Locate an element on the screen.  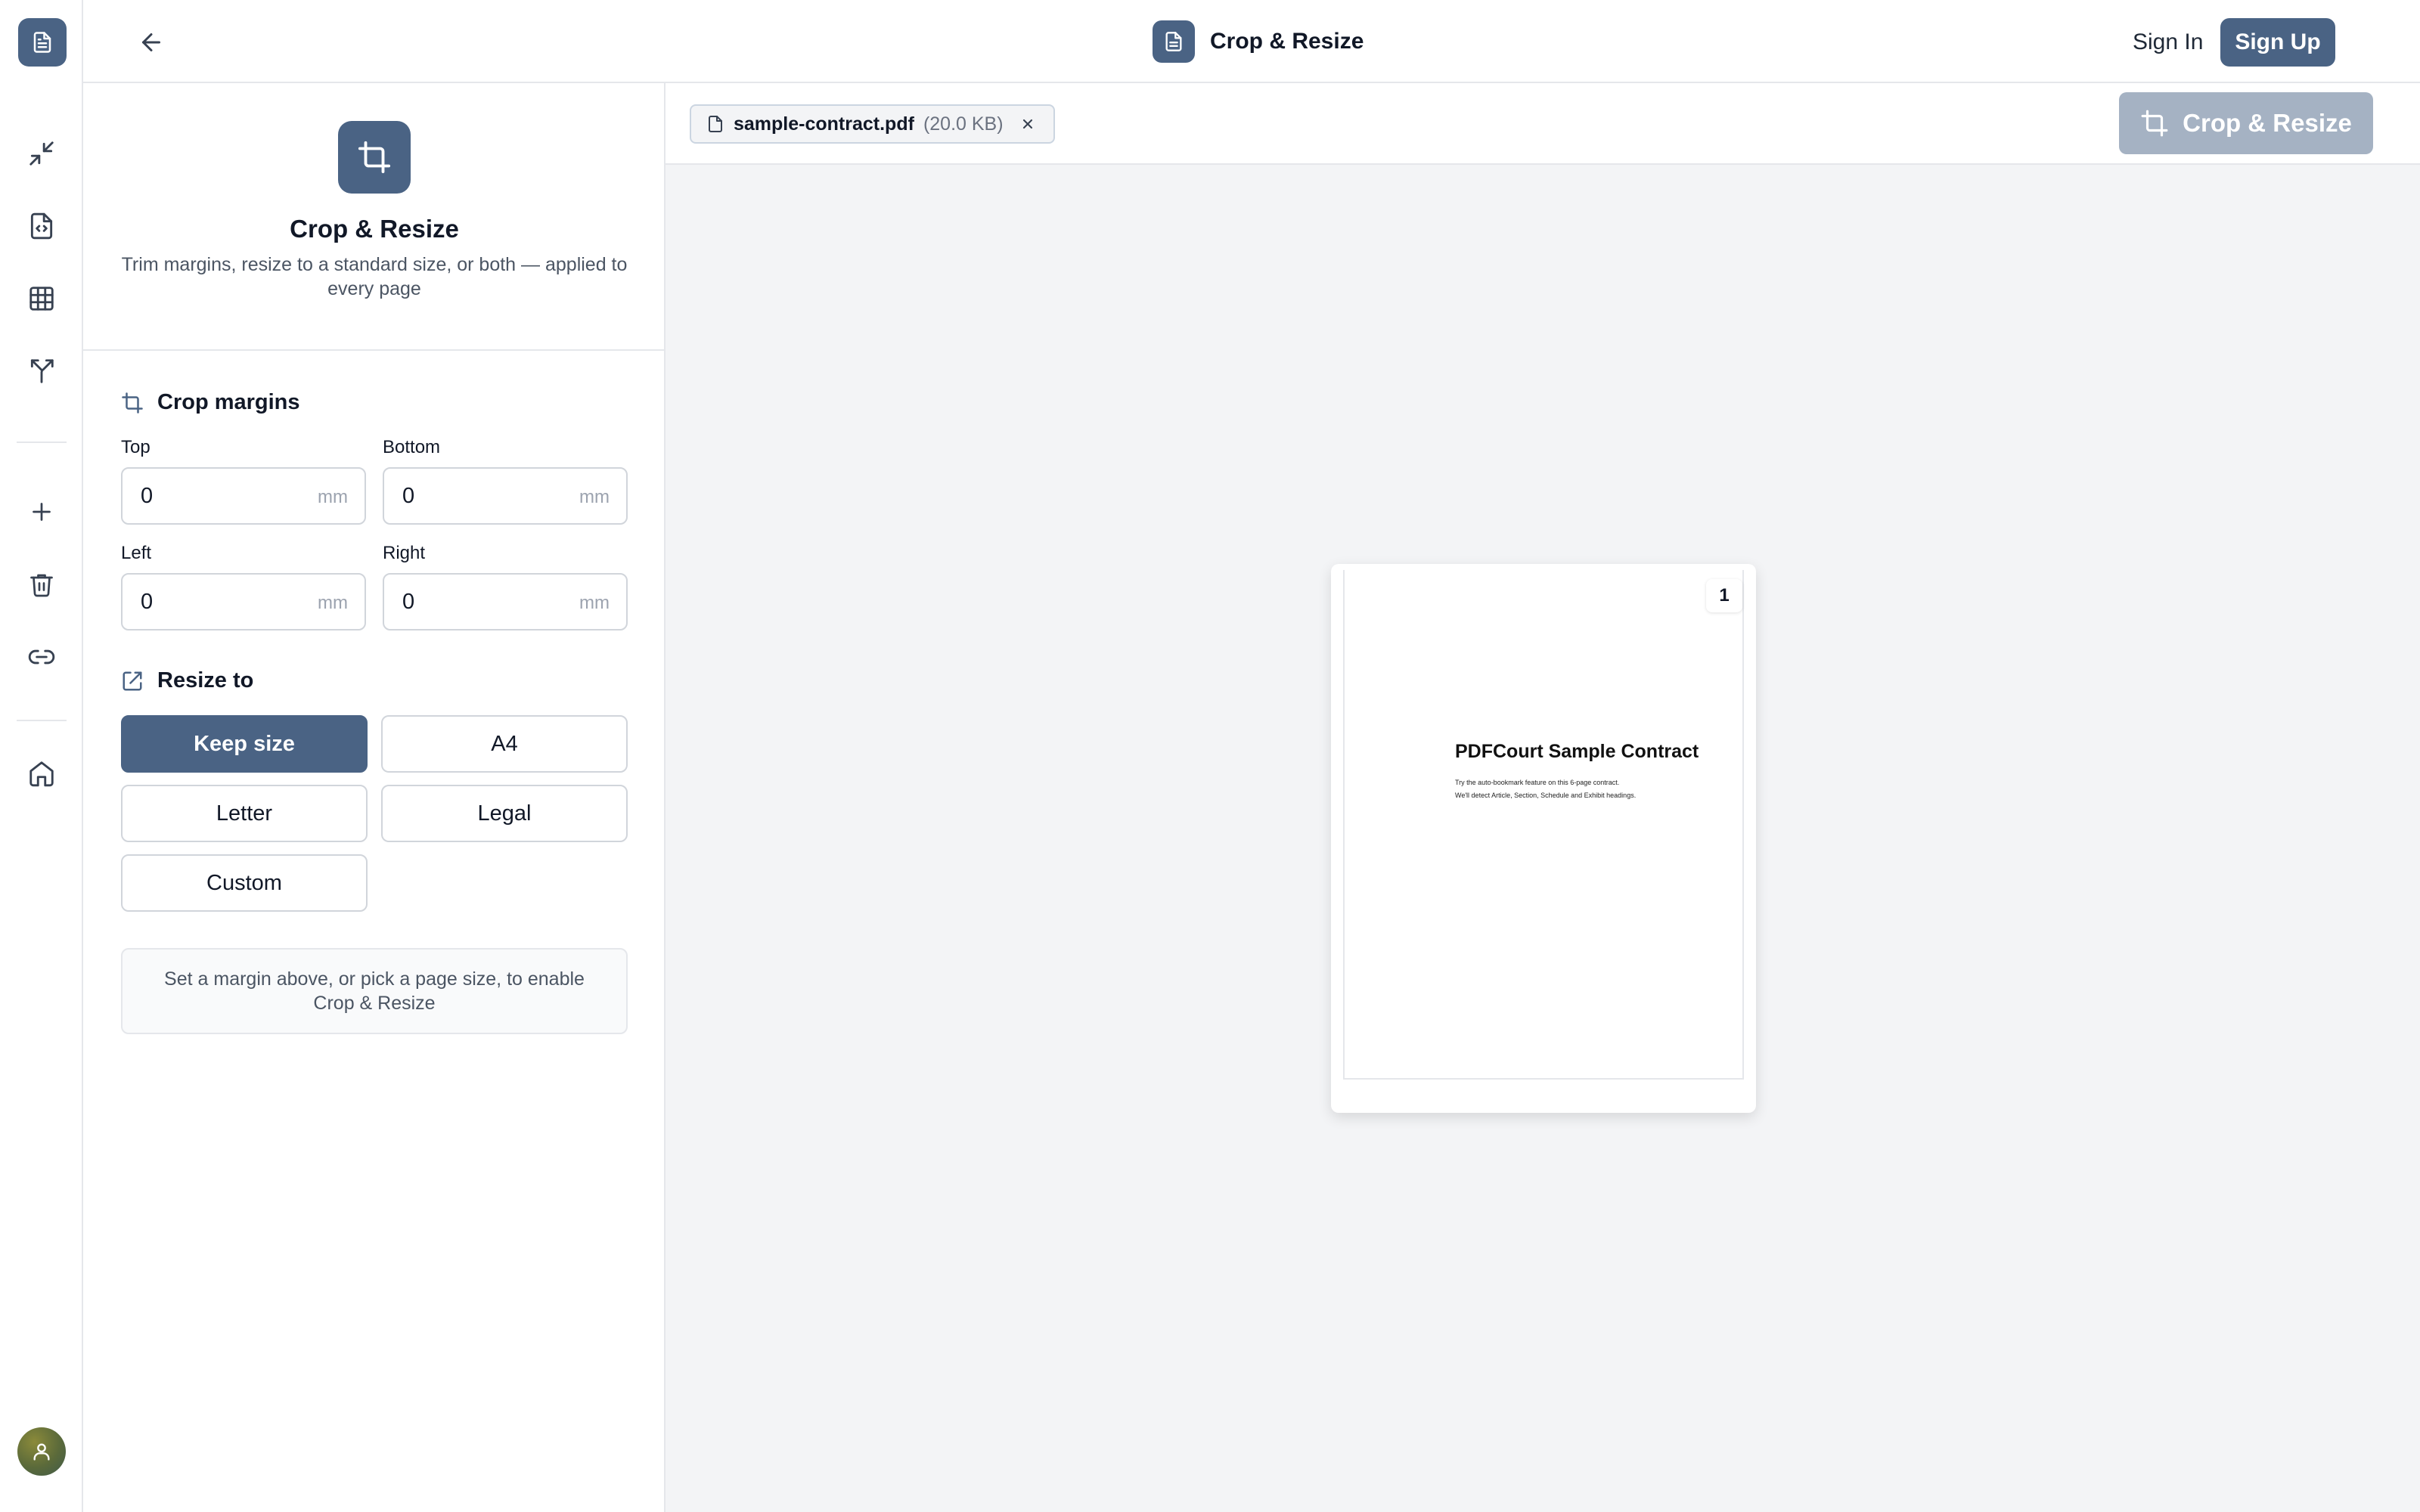
bottom-margin-input is located at coordinates (485, 496).